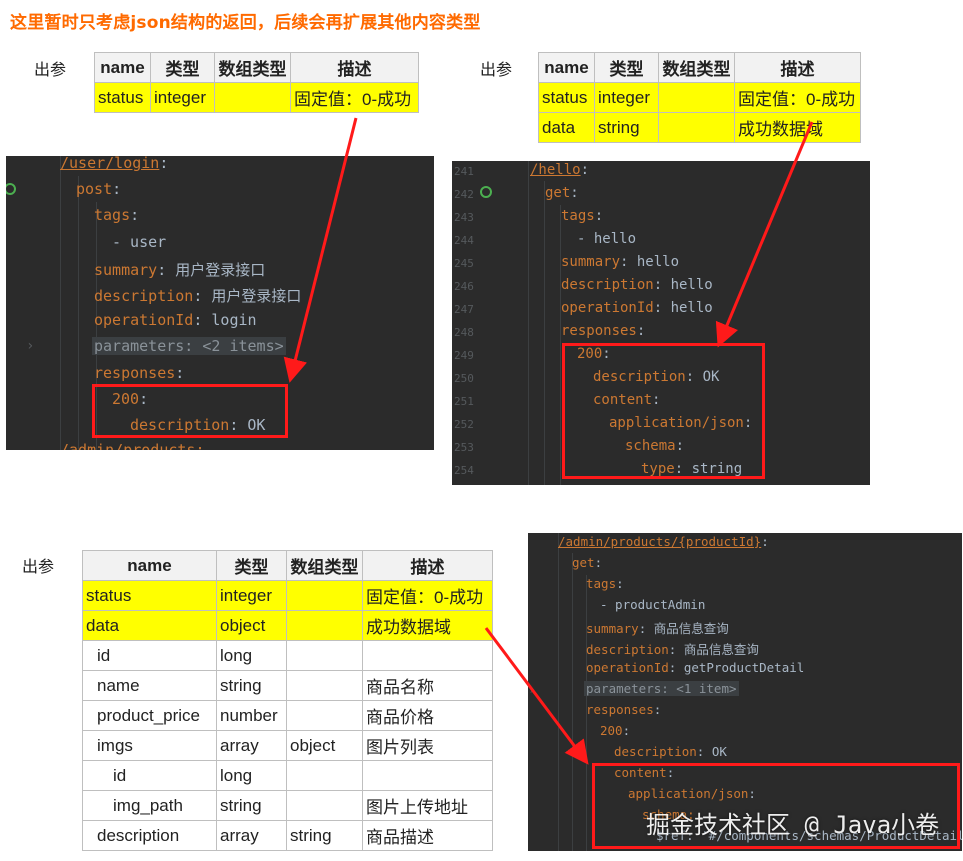  Describe the element at coordinates (324, 745) in the screenshot. I see `row-array-type: object` at that location.